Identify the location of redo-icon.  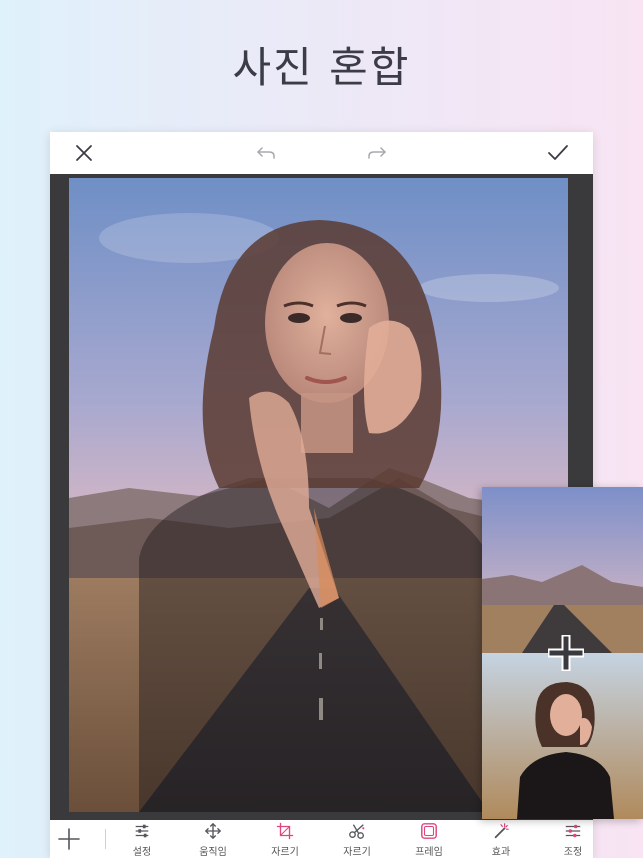
(377, 153).